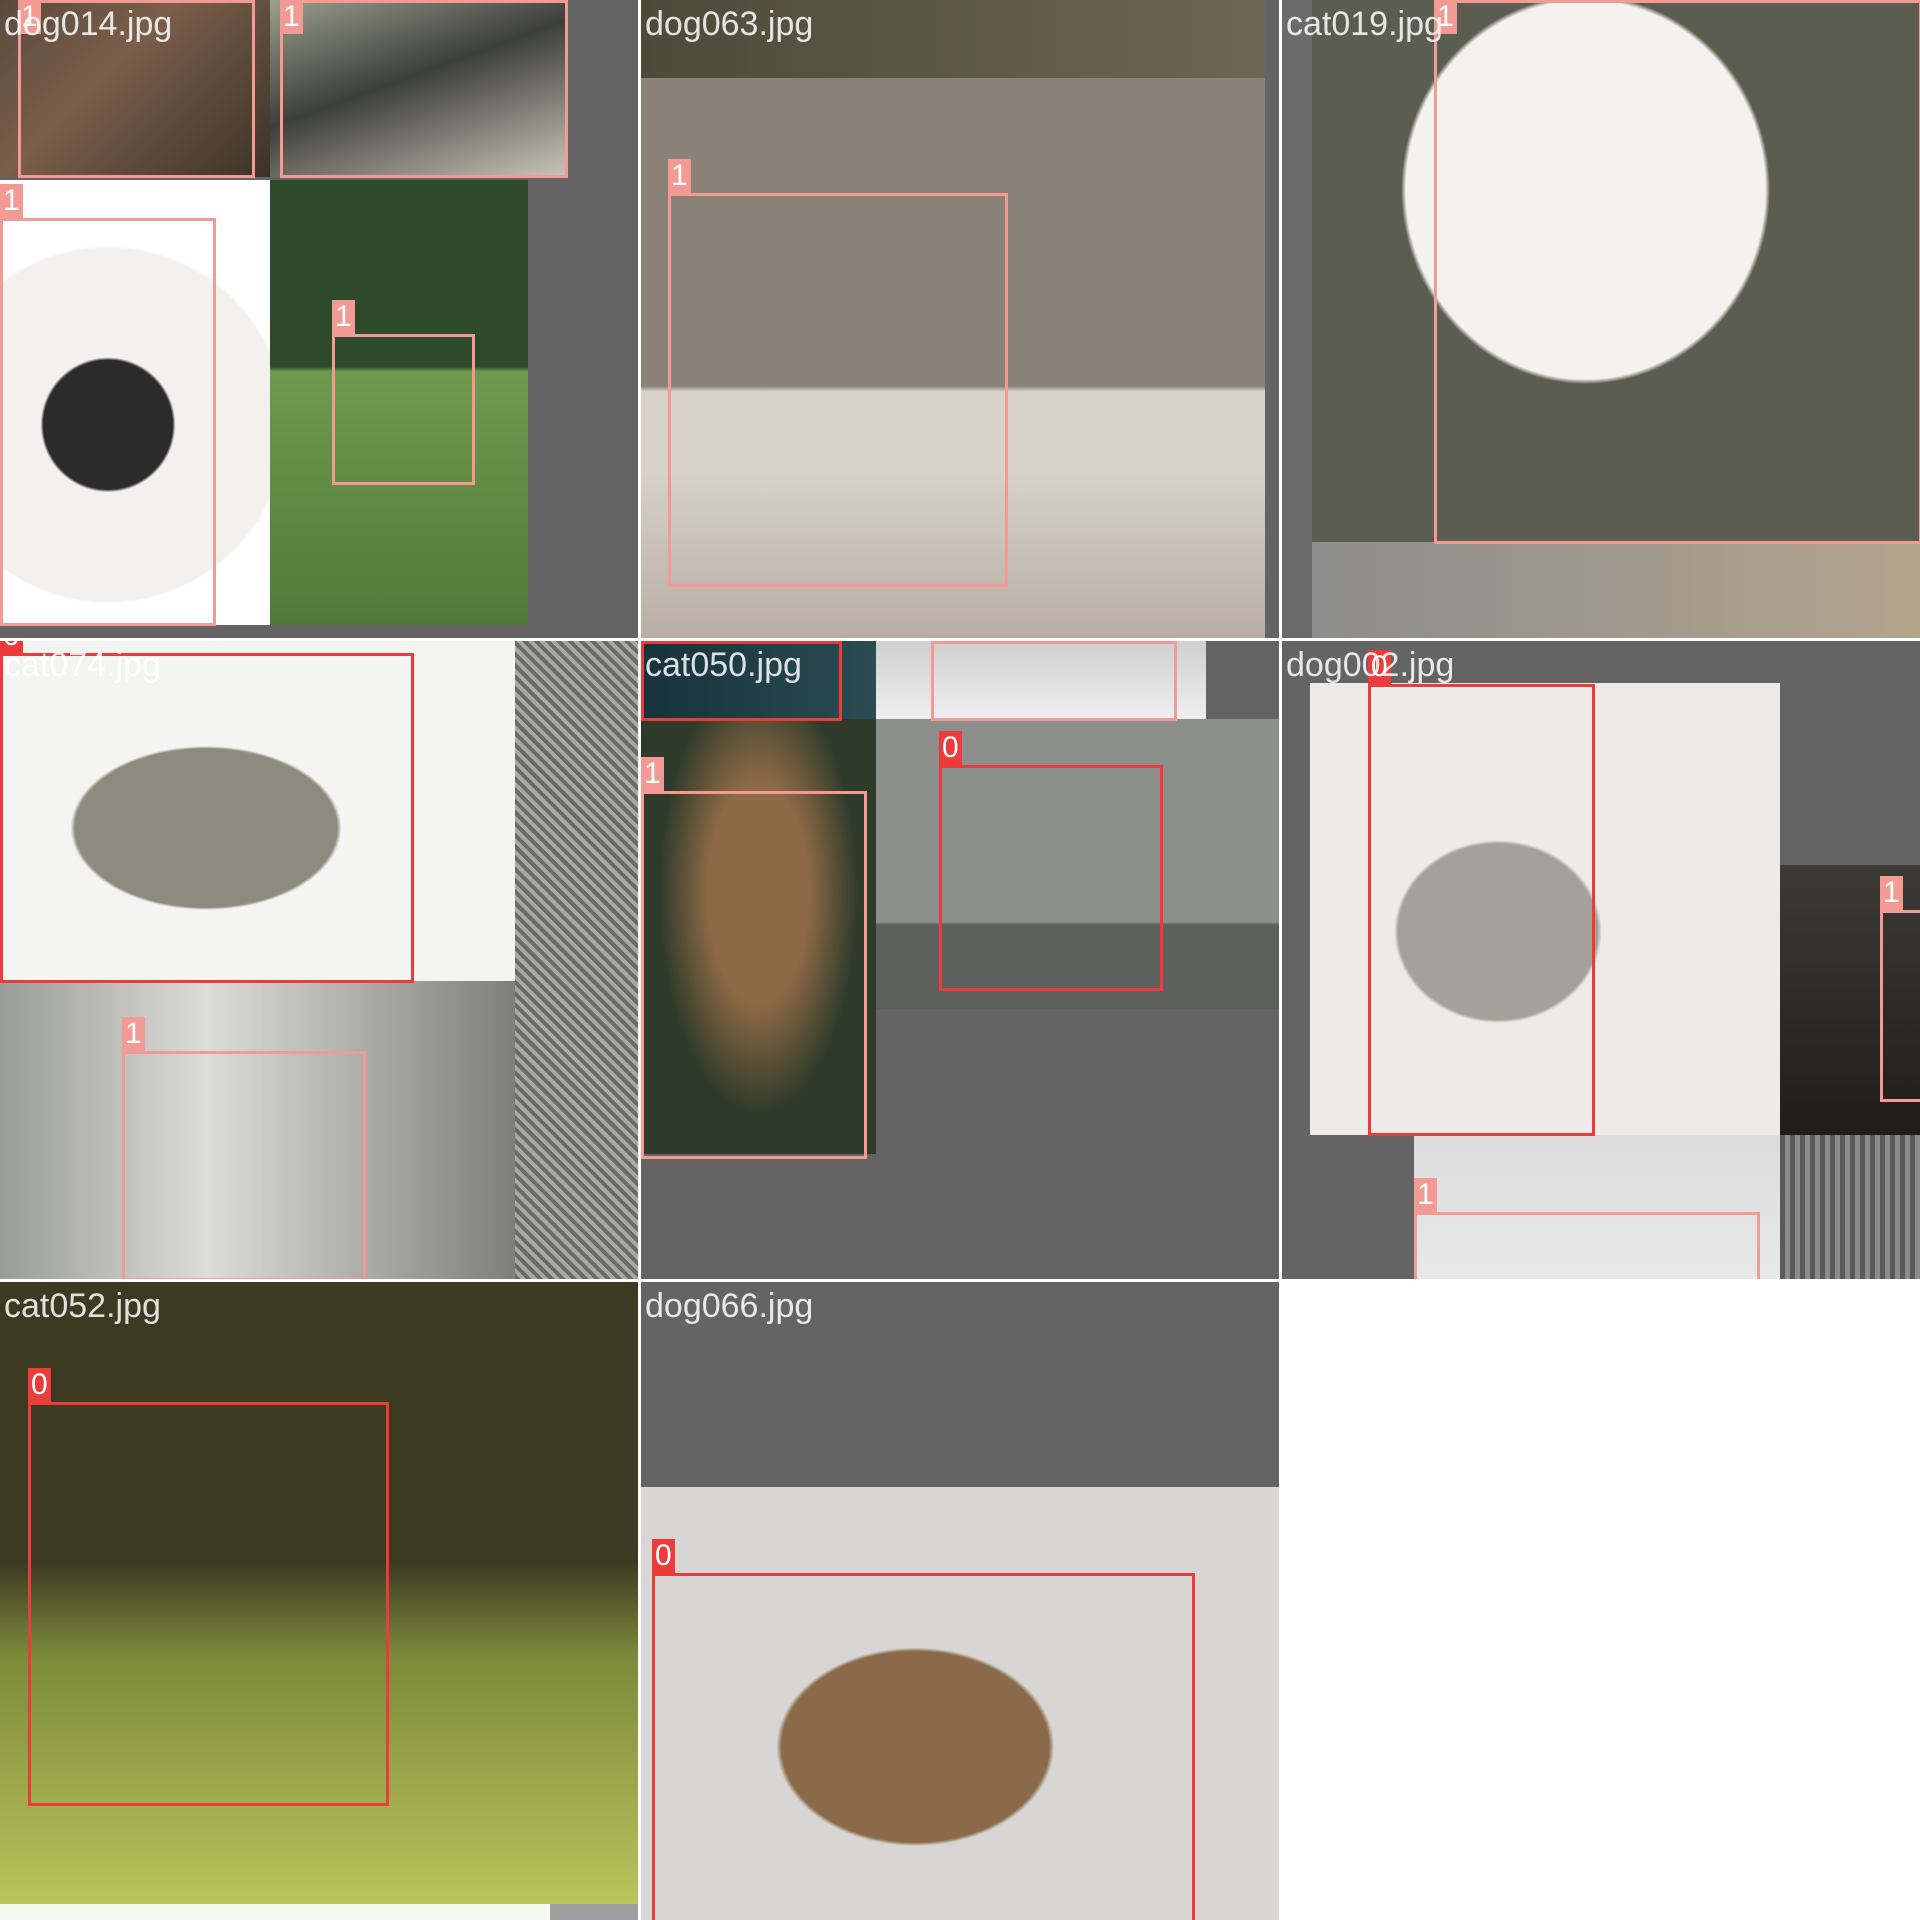 The height and width of the screenshot is (1920, 1920). Describe the element at coordinates (1297, 319) in the screenshot. I see `photo-edge` at that location.